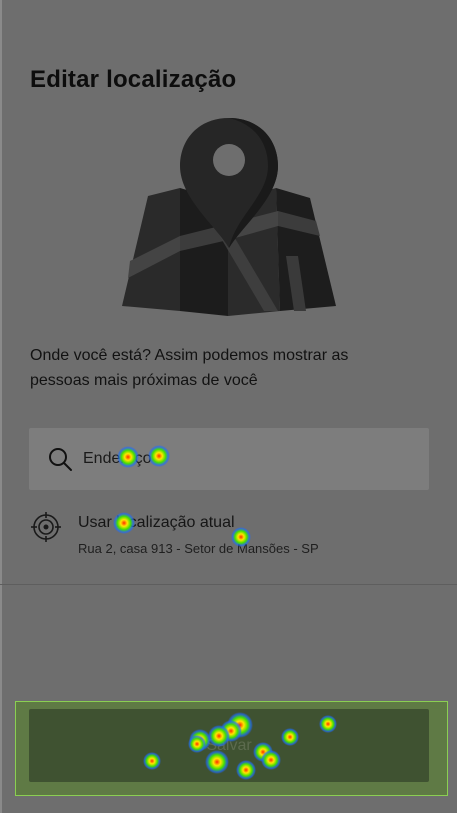 This screenshot has height=813, width=457. Describe the element at coordinates (156, 522) in the screenshot. I see `use-current-location-label: Usar localização atual` at that location.